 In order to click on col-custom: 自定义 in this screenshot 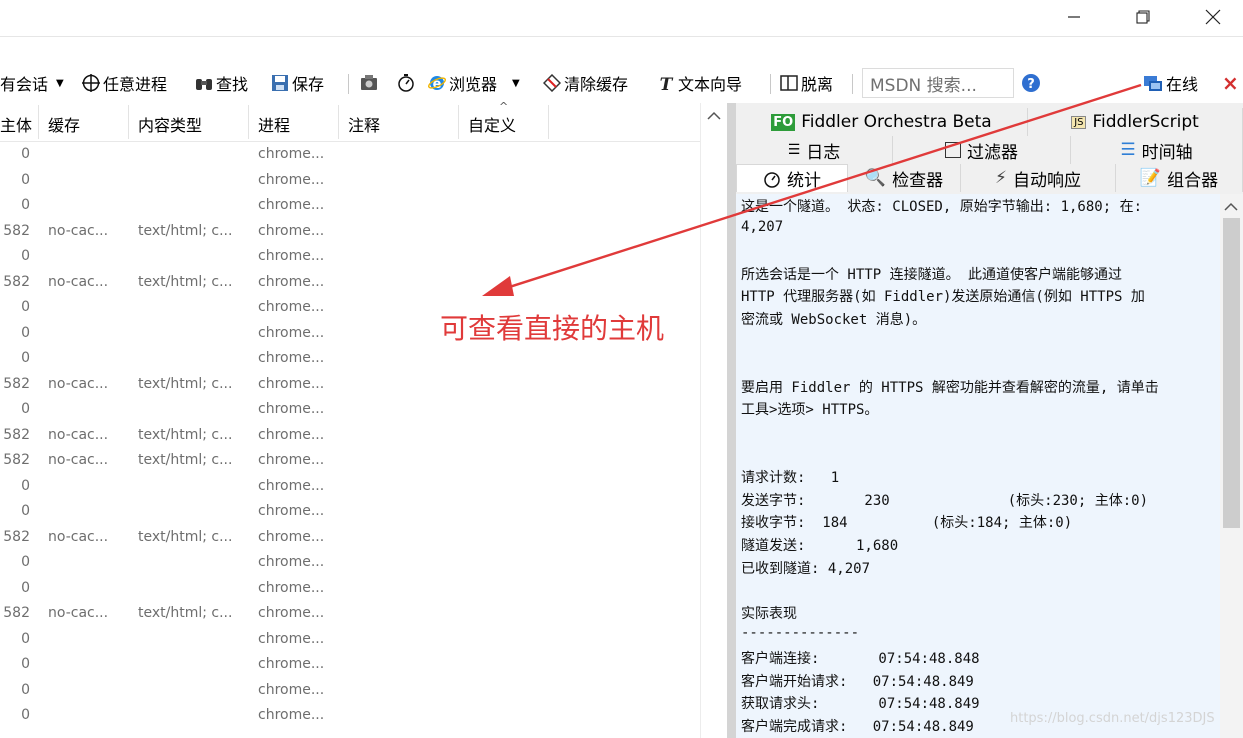, I will do `click(492, 124)`.